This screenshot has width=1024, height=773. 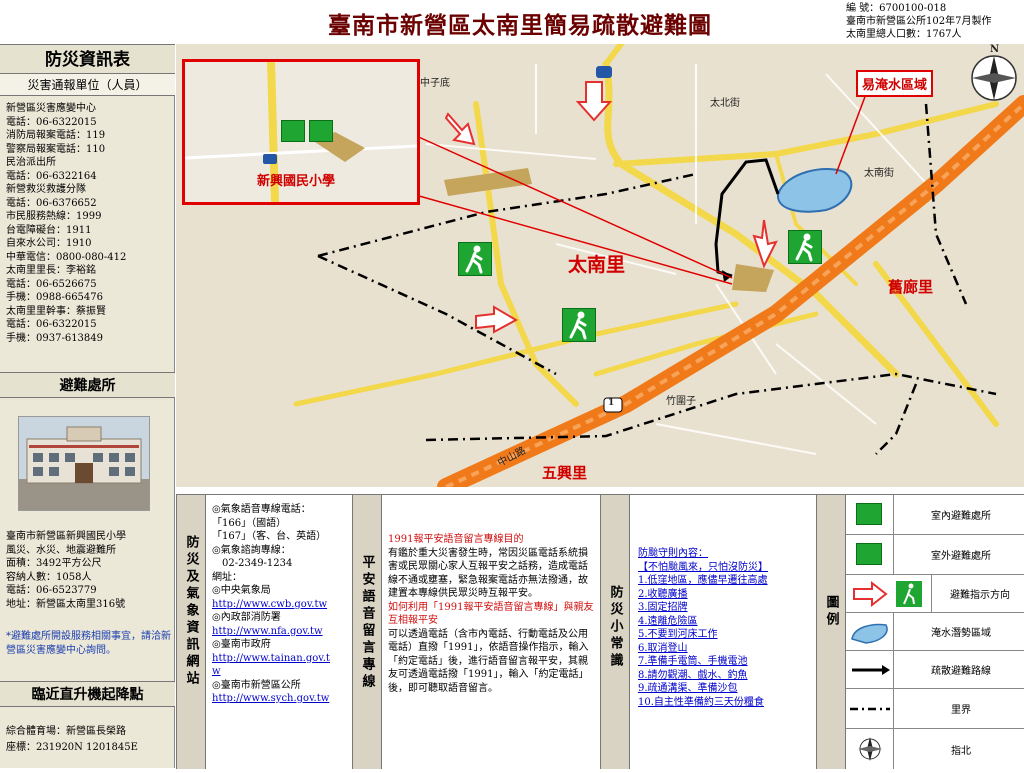 I want to click on weather-site-link: 電話：06-6523779, so click(x=88, y=591).